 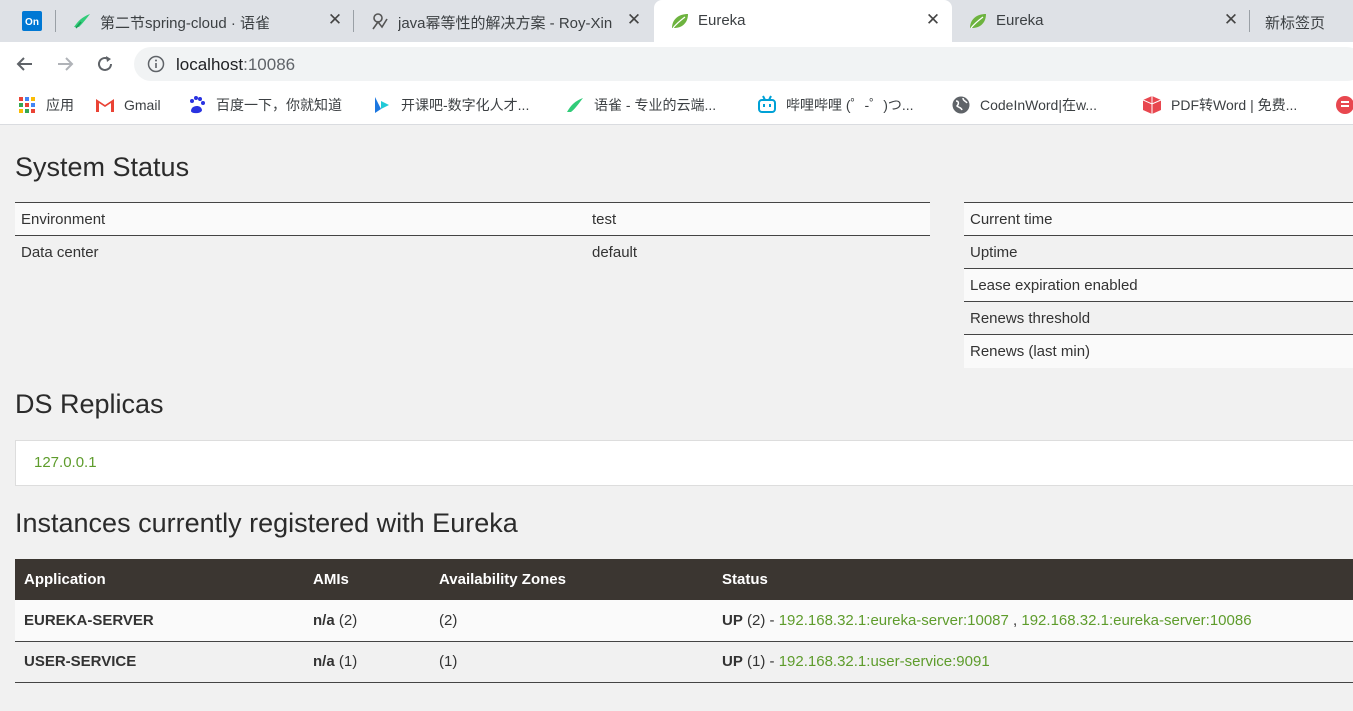 I want to click on table-row: Renews (last min), so click(x=1158, y=351).